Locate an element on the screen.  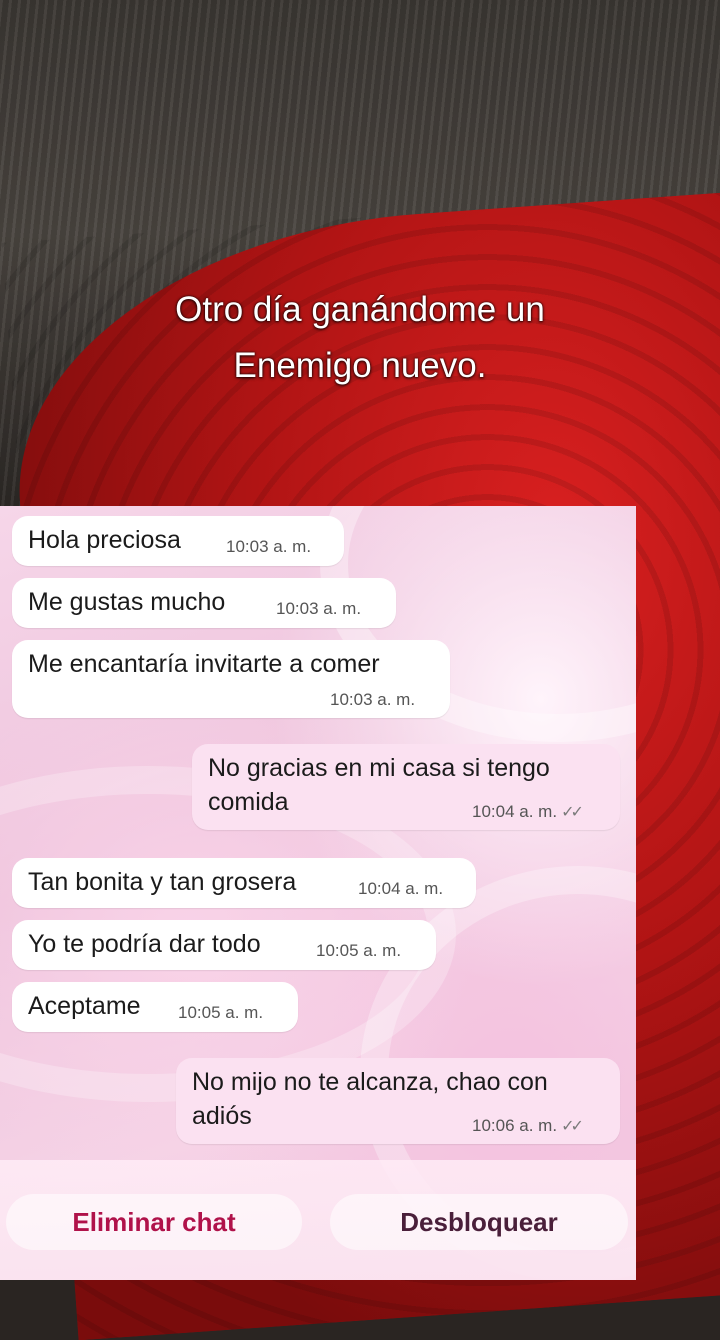
message-time: 10:06 a. m. is located at coordinates (515, 1125).